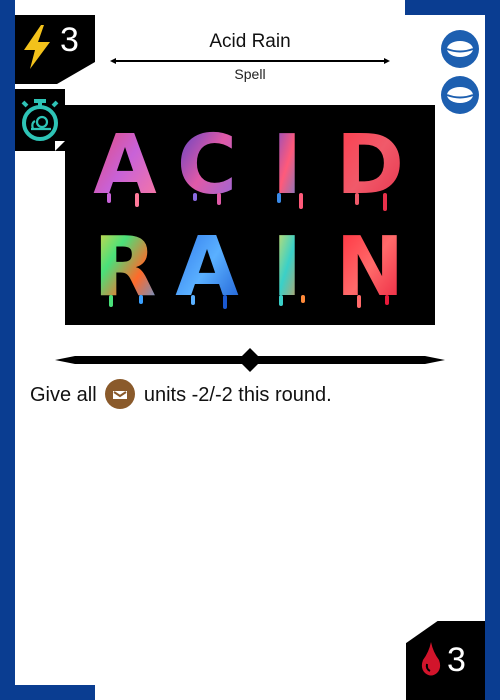 This screenshot has height=700, width=500. What do you see at coordinates (207, 165) in the screenshot?
I see `art-letter: C` at bounding box center [207, 165].